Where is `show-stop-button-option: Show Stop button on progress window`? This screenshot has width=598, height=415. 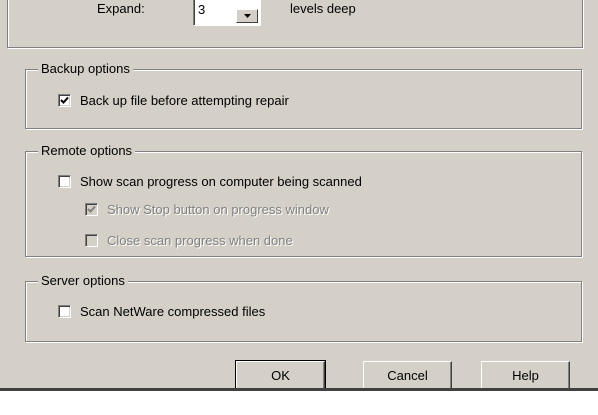
show-stop-button-option: Show Stop button on progress window is located at coordinates (207, 209).